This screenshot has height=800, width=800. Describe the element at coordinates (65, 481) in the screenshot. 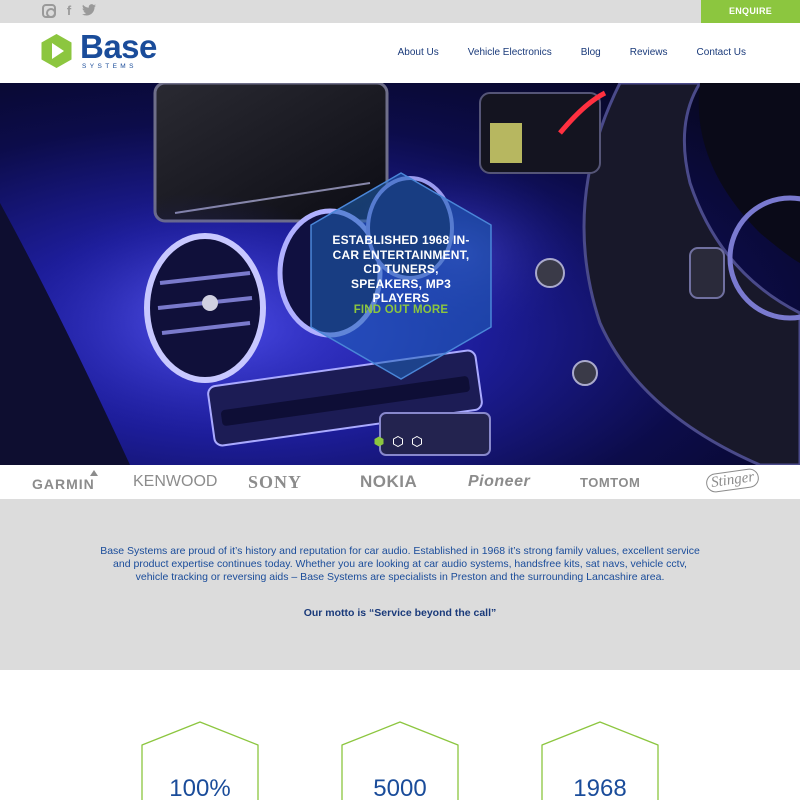

I see `brand-garmin-logo: GARMIN` at that location.